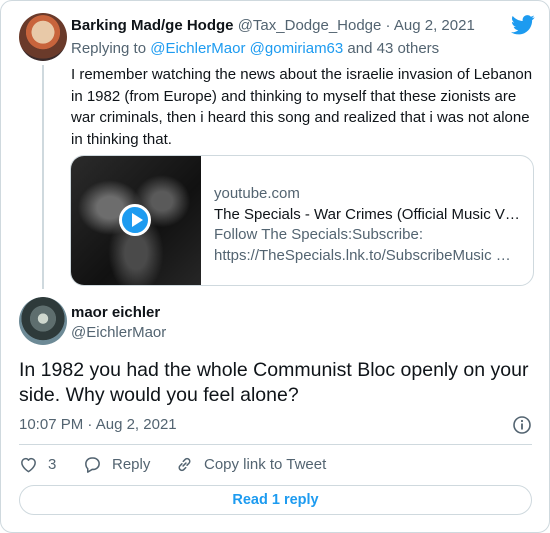 This screenshot has width=550, height=533. What do you see at coordinates (51, 424) in the screenshot?
I see `tweet-time: 10:07 PM` at bounding box center [51, 424].